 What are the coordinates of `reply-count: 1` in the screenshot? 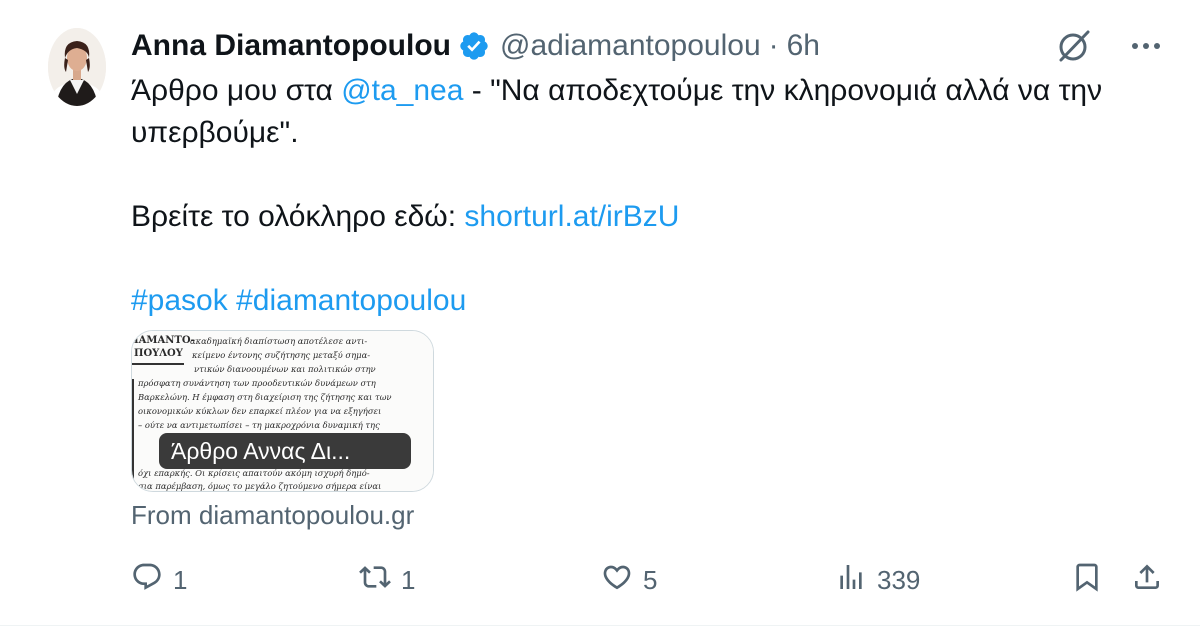 It's located at (180, 579).